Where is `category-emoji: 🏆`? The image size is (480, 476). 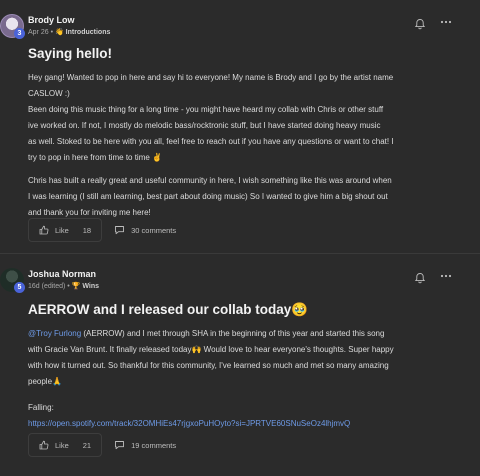
category-emoji: 🏆 is located at coordinates (76, 286).